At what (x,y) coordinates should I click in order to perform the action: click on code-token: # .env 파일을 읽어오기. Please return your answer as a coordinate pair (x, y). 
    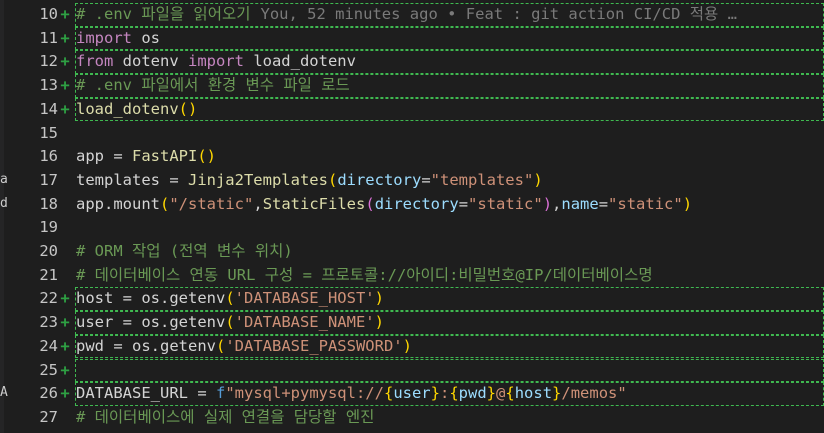
    Looking at the image, I should click on (163, 14).